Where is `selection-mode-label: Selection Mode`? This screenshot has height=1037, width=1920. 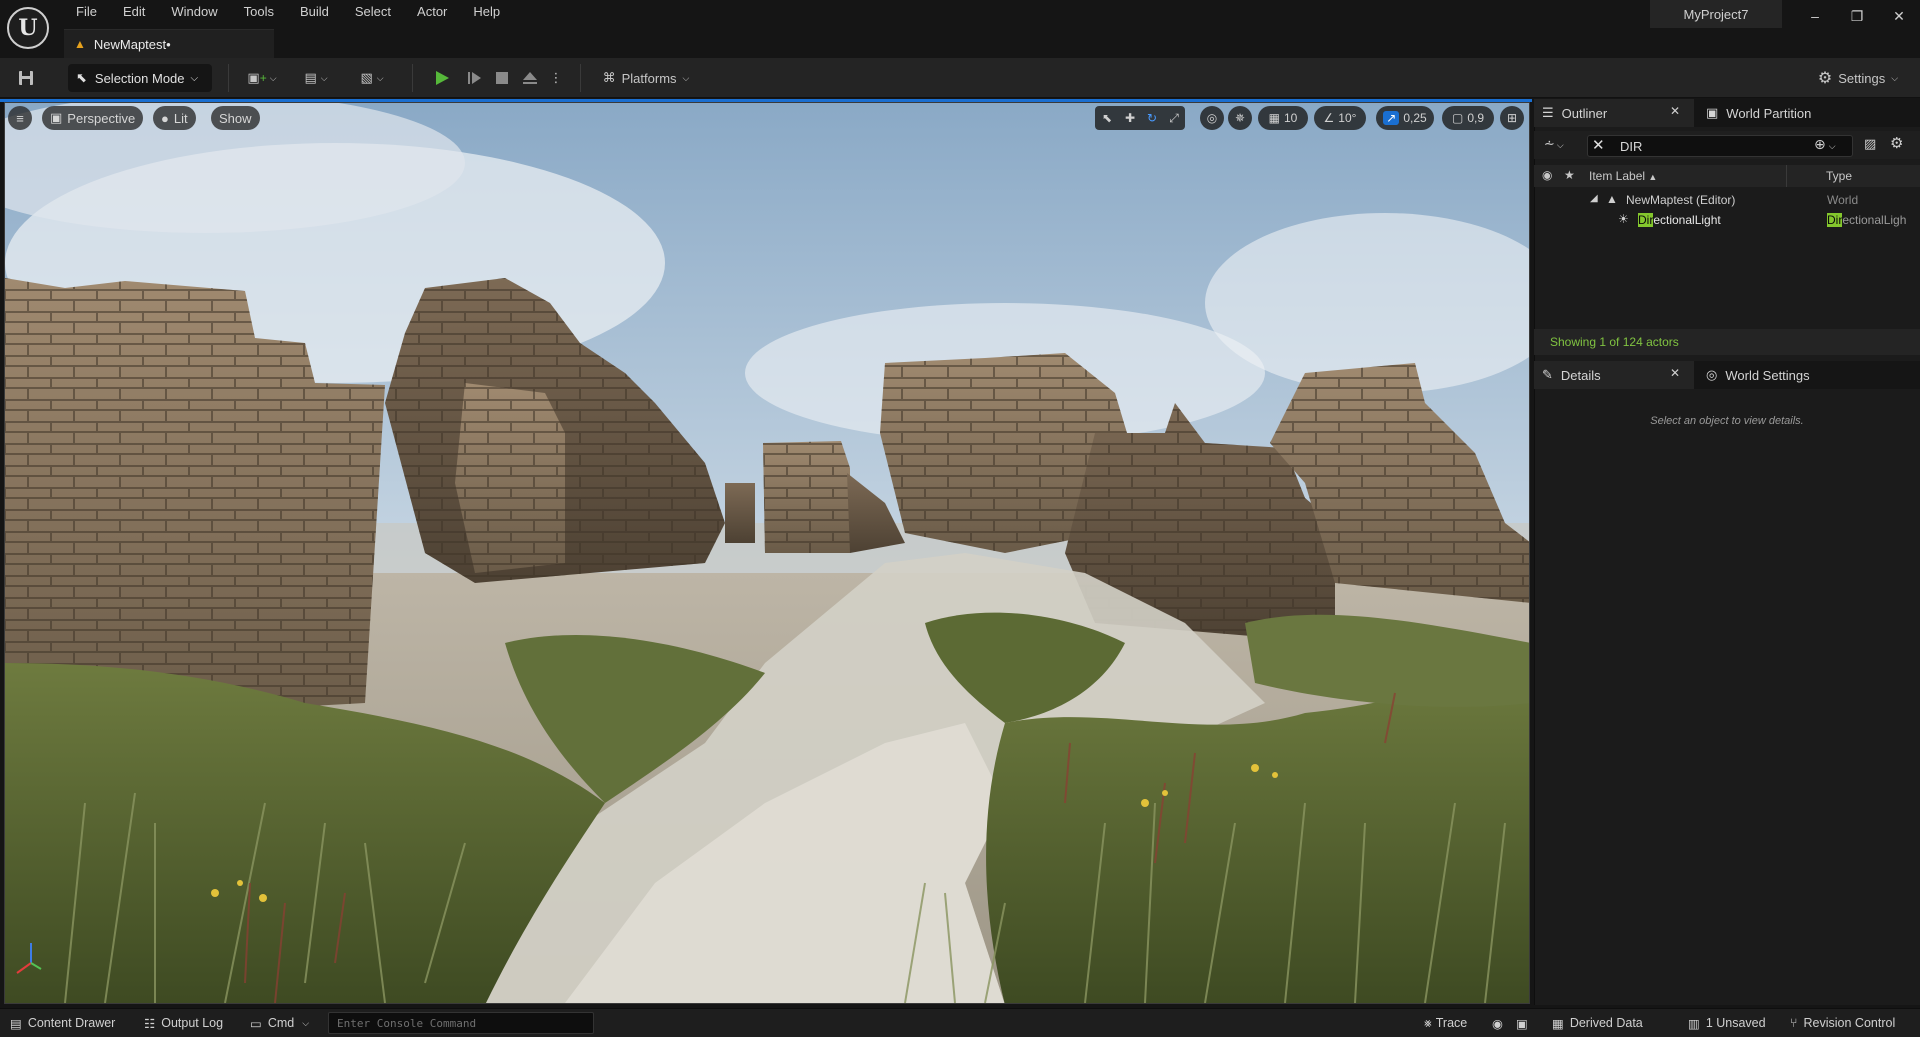 selection-mode-label: Selection Mode is located at coordinates (139, 78).